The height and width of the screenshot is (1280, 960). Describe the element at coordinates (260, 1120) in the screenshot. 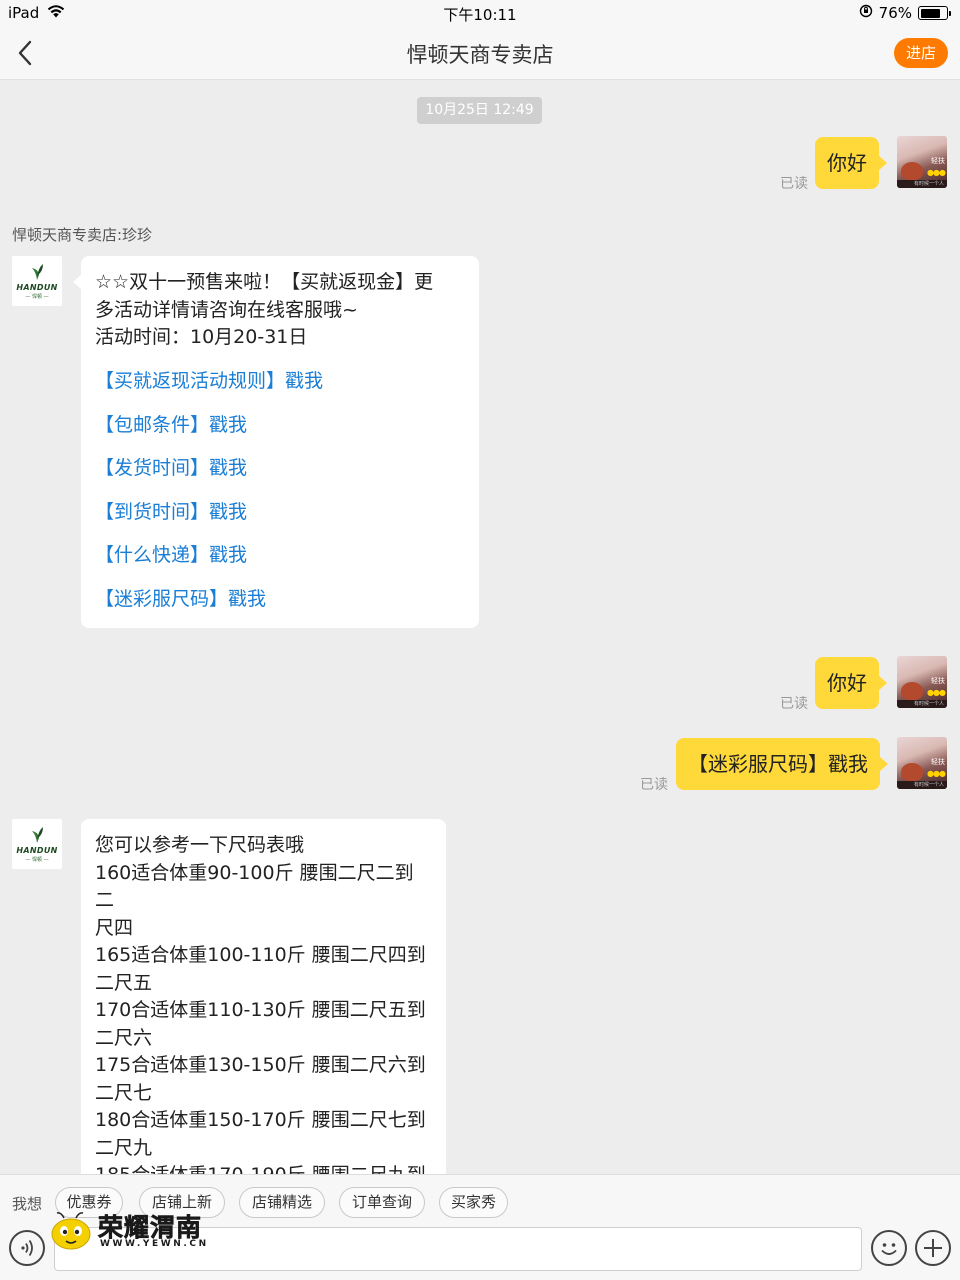

I see `message-line: 180合适体重150-170斤 腰围二尺七到` at that location.